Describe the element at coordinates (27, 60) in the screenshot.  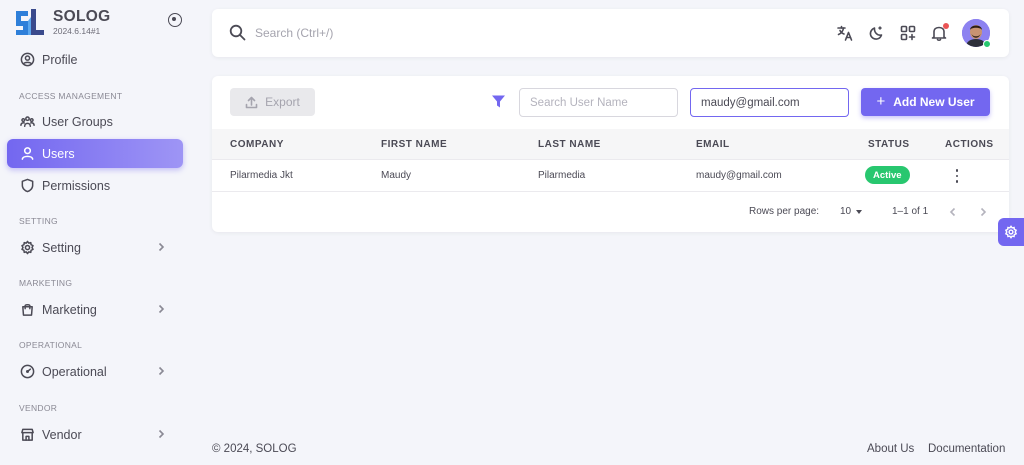
I see `user-circle-icon` at that location.